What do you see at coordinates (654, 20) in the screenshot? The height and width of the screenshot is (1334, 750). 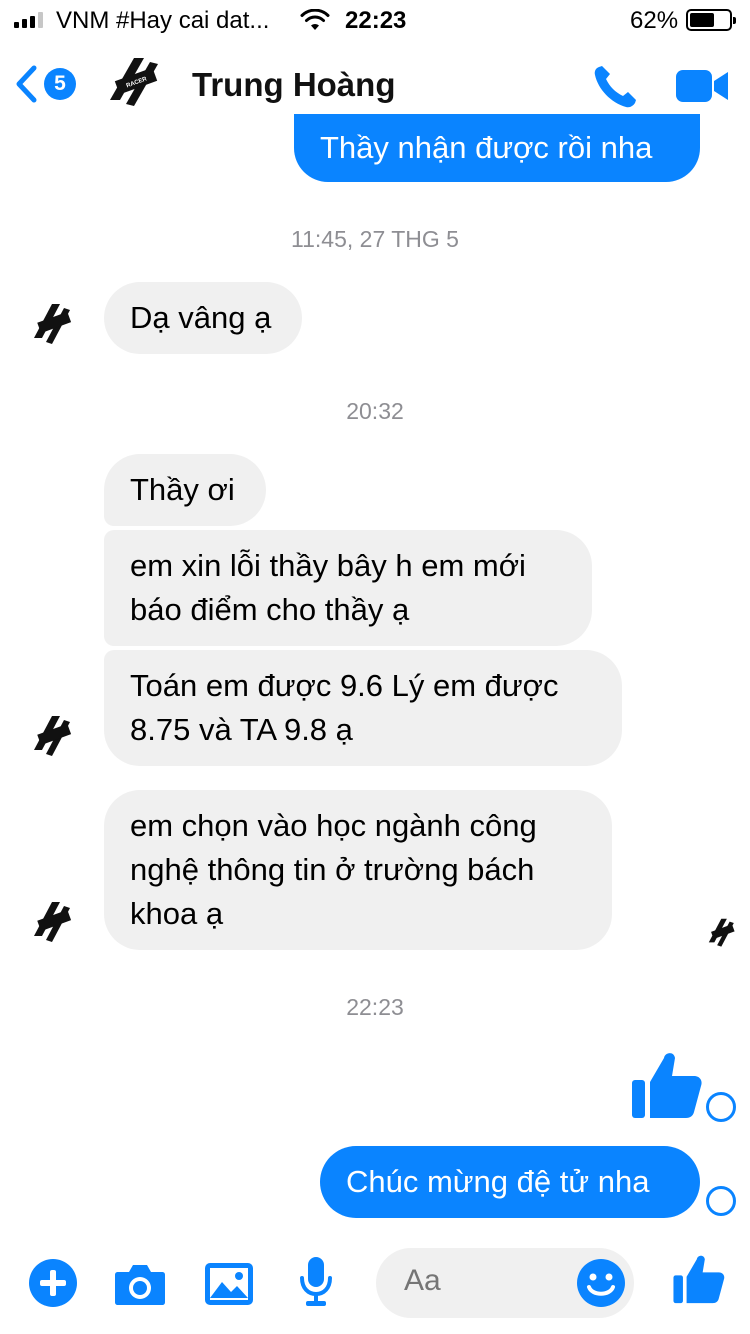 I see `battery-percent: 62%` at bounding box center [654, 20].